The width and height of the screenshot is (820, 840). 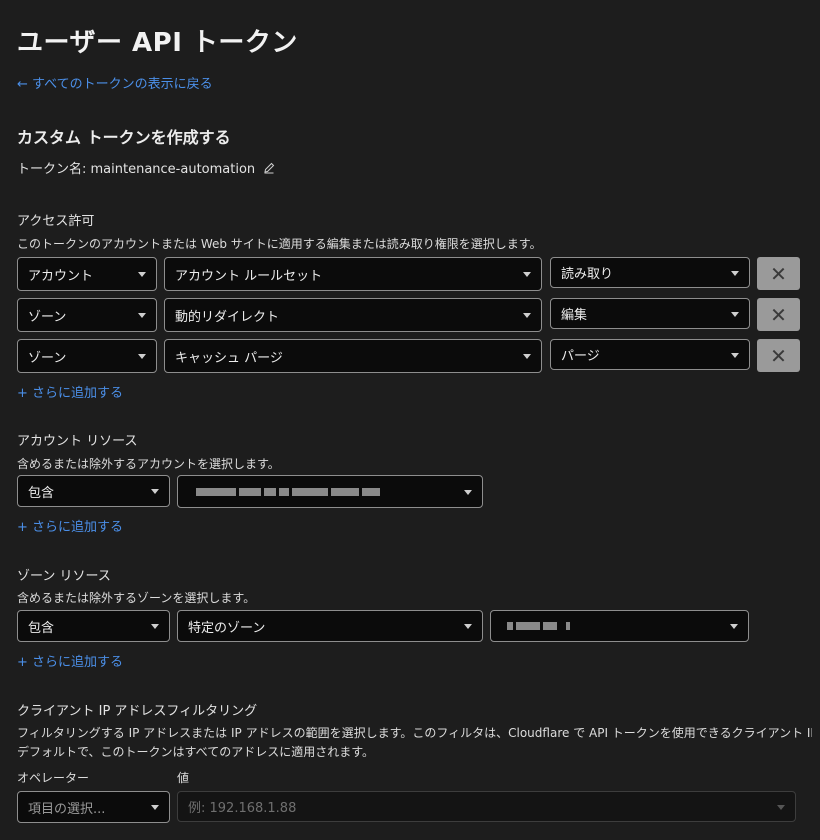 What do you see at coordinates (353, 315) in the screenshot?
I see `permission-resource-select: 動的リダイレクト` at bounding box center [353, 315].